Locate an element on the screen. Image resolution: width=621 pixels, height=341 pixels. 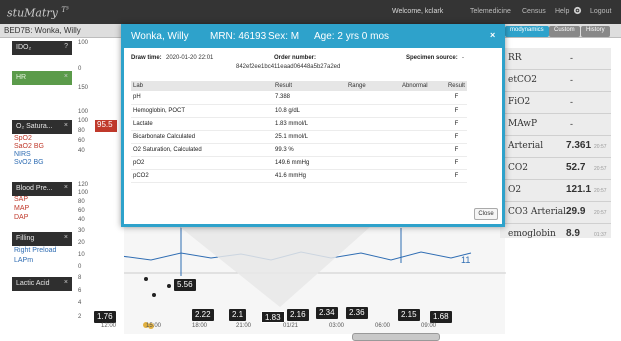
x-tick: 03:00 is located at coordinates (337, 326).